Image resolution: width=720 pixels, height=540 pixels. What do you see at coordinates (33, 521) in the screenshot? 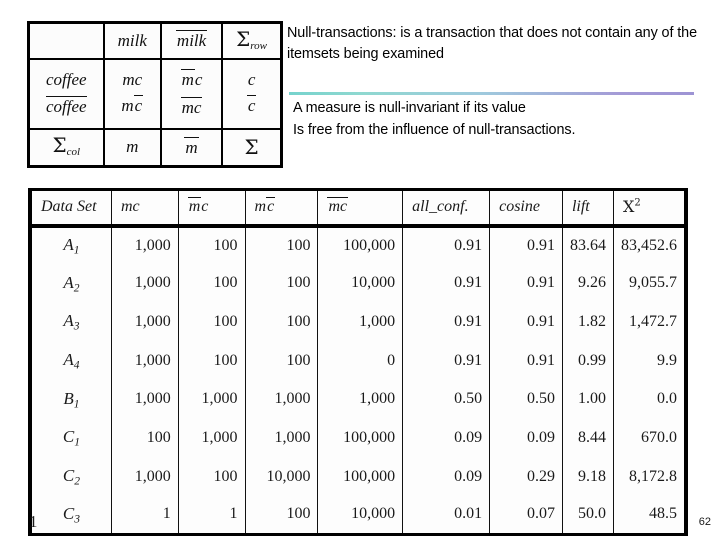
I see `left-cut-glyph: 1` at bounding box center [33, 521].